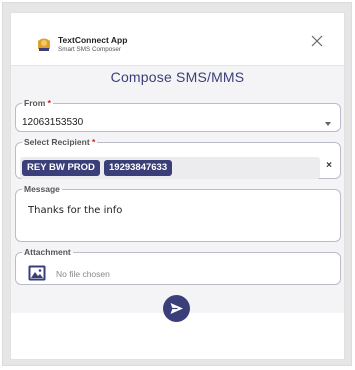  What do you see at coordinates (44, 44) in the screenshot?
I see `app-logo-icon` at bounding box center [44, 44].